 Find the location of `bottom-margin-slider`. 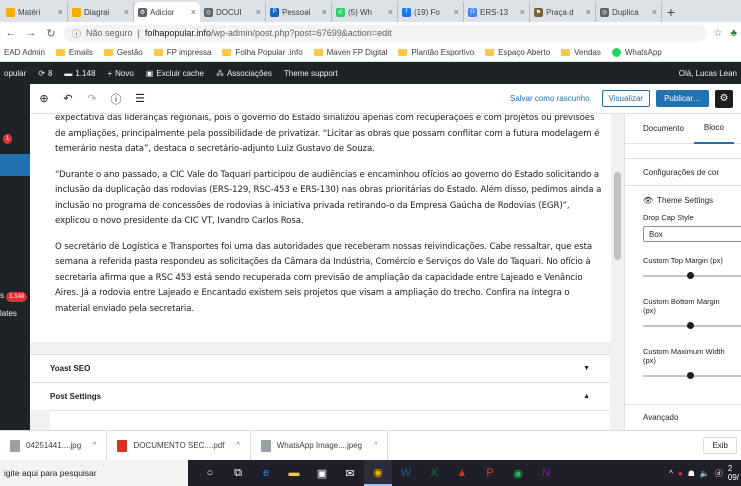

bottom-margin-slider is located at coordinates (692, 326).